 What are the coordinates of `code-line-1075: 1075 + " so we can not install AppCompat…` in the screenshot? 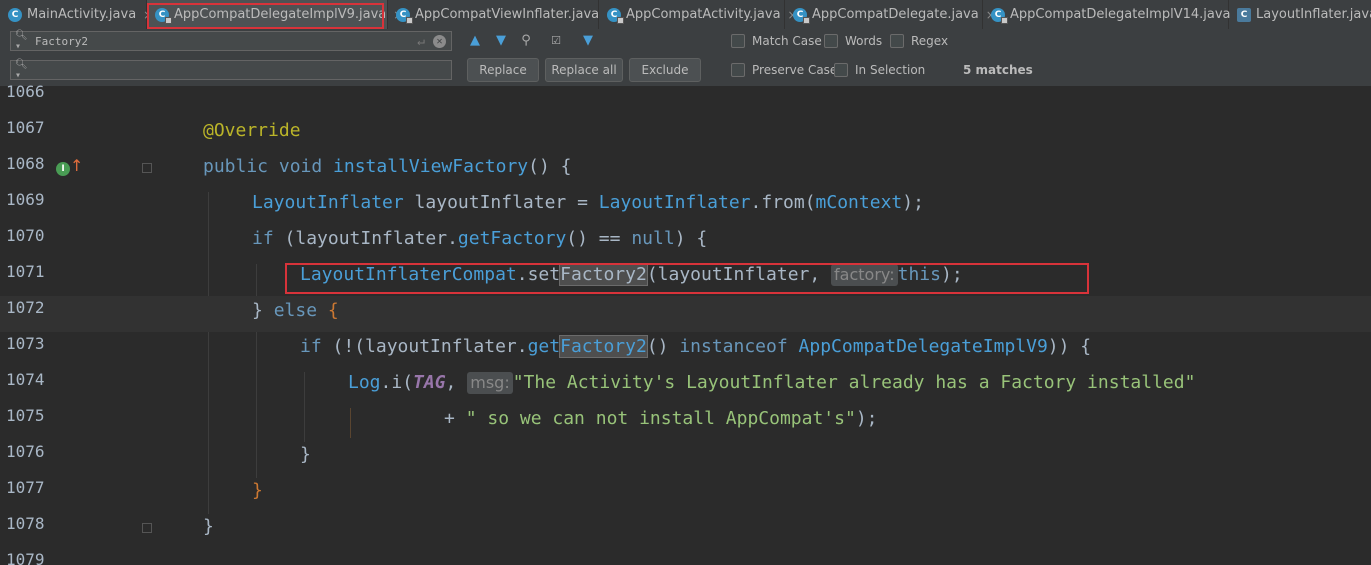 It's located at (685, 422).